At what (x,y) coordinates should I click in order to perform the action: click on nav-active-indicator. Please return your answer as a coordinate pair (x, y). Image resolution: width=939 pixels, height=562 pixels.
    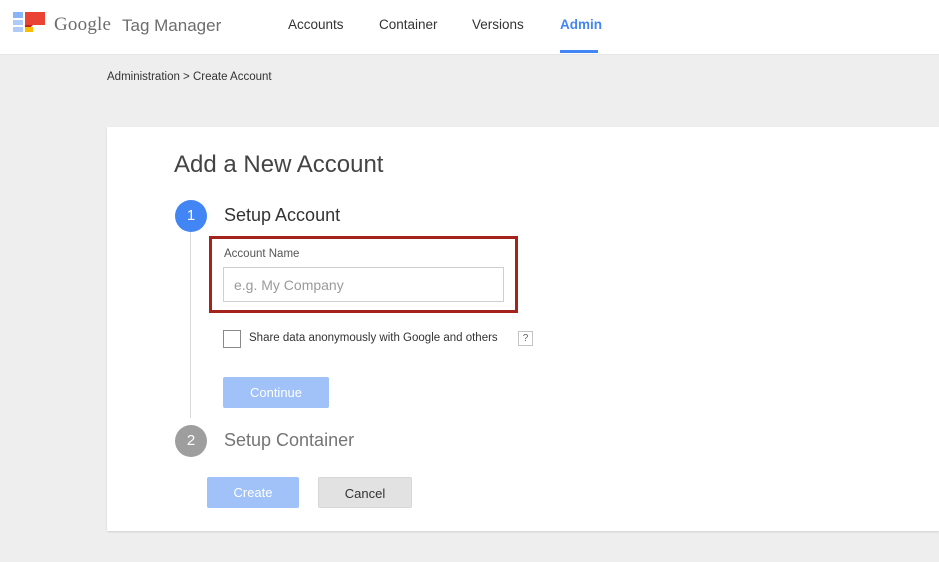
    Looking at the image, I should click on (579, 51).